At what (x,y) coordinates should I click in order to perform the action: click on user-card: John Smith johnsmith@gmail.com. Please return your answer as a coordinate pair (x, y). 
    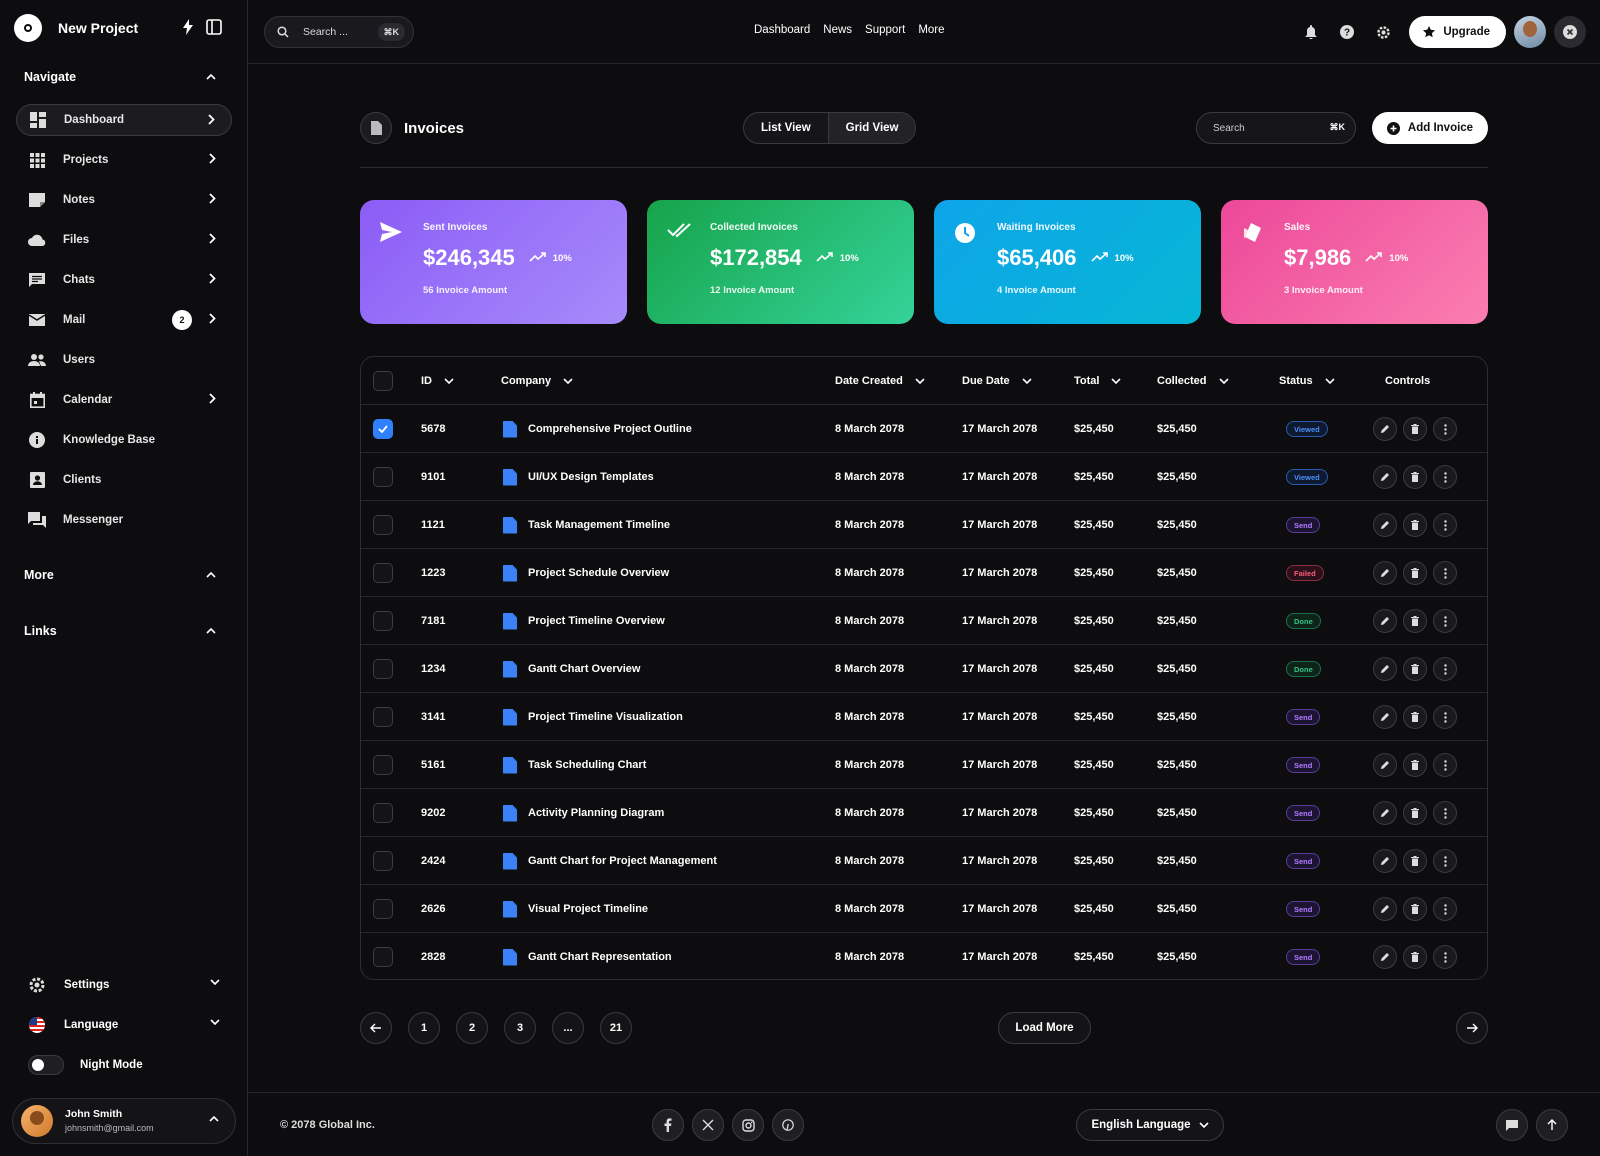
    Looking at the image, I should click on (124, 1121).